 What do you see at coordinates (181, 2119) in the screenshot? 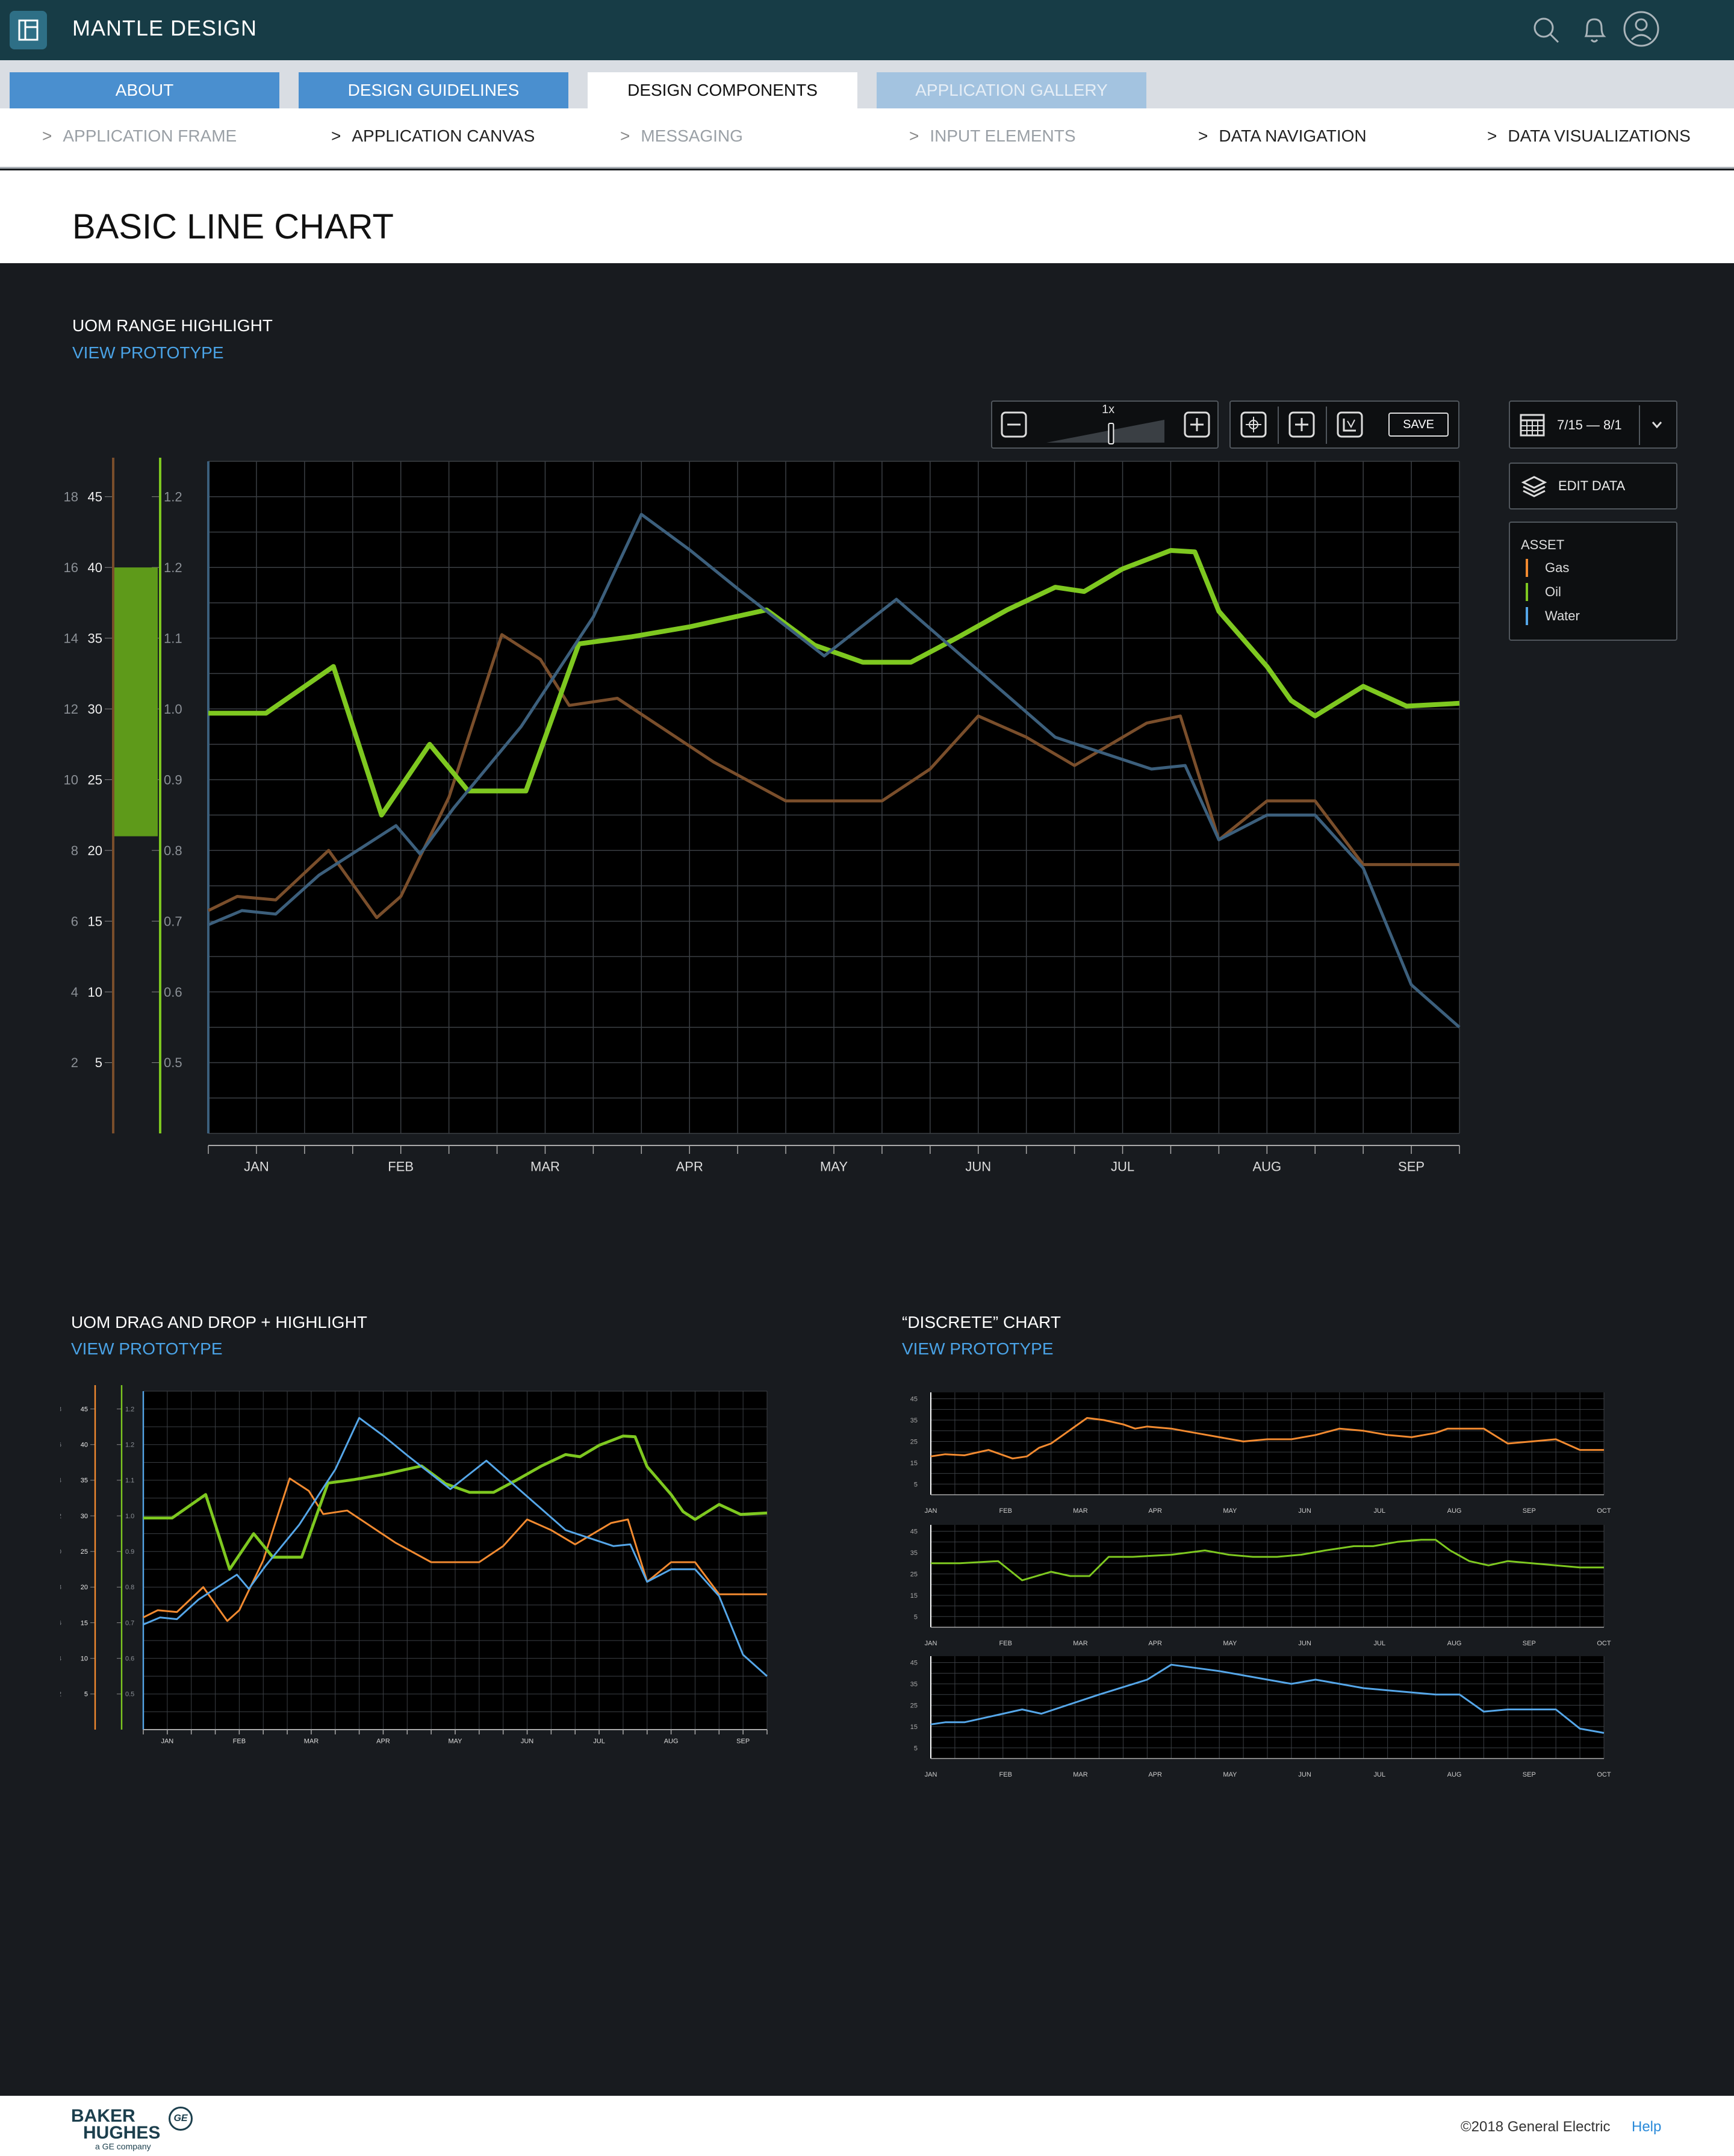
I see `ge-logo: GE` at bounding box center [181, 2119].